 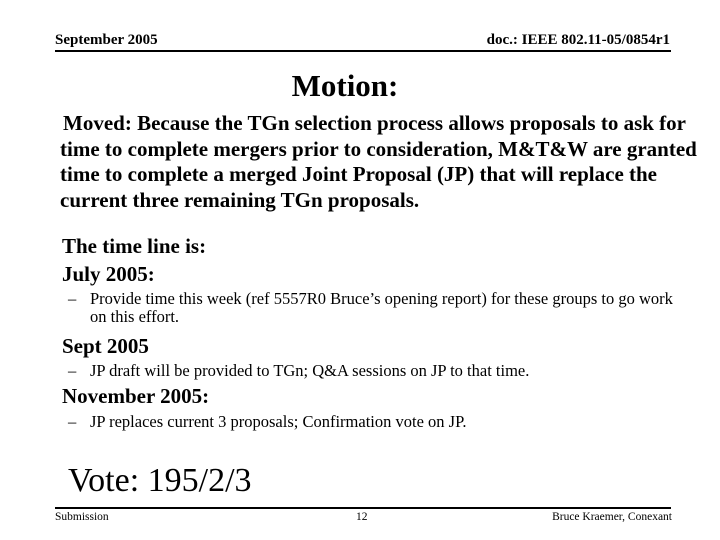 What do you see at coordinates (134, 246) in the screenshot?
I see `timeline-intro: The time line is:` at bounding box center [134, 246].